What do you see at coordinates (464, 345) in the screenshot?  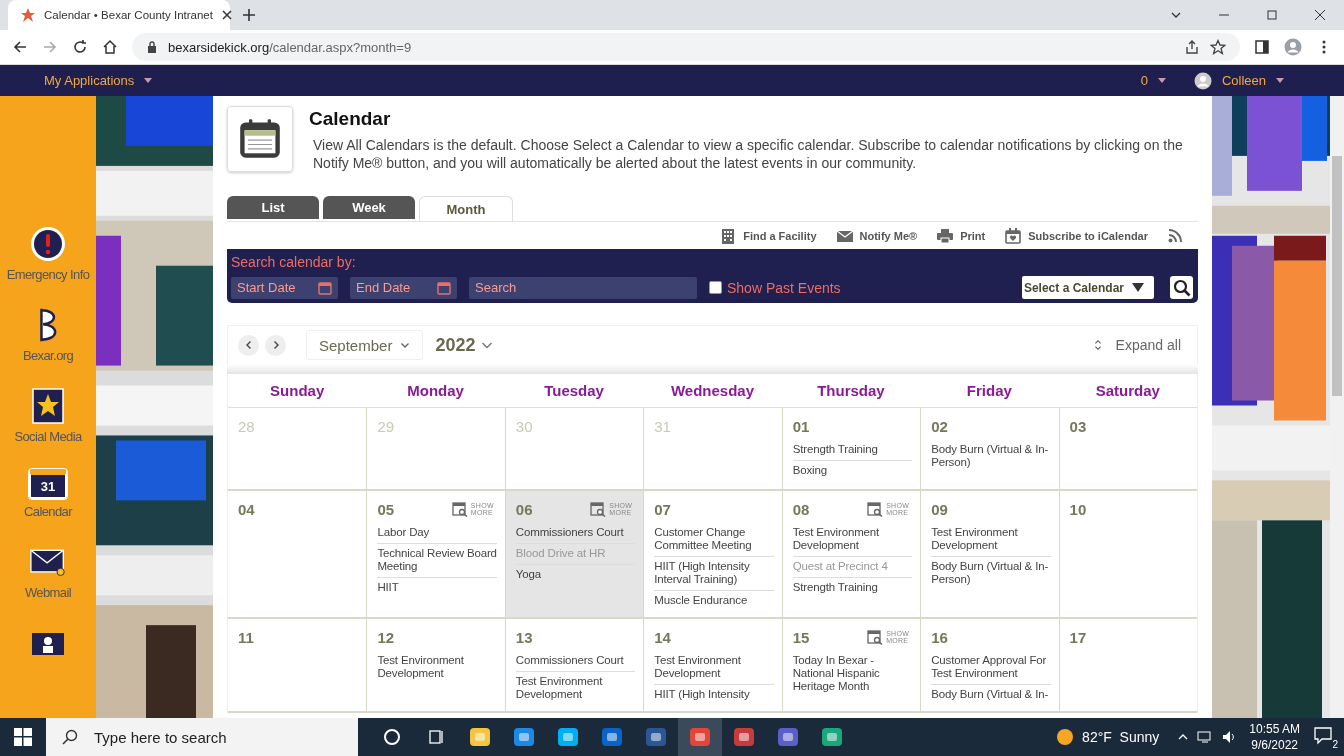 I see `year-select: 2022` at bounding box center [464, 345].